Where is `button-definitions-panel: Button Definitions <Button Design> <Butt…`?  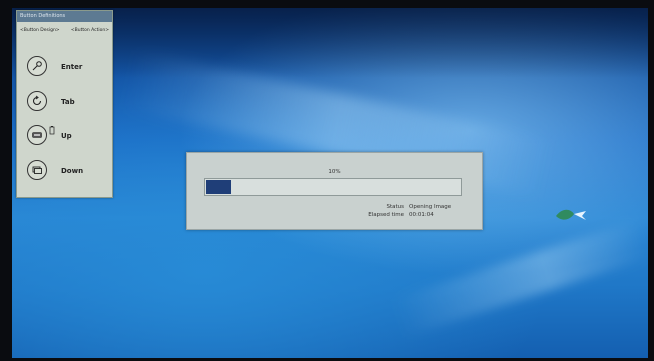
button-definitions-panel: Button Definitions <Button Design> <Butt… is located at coordinates (64, 104).